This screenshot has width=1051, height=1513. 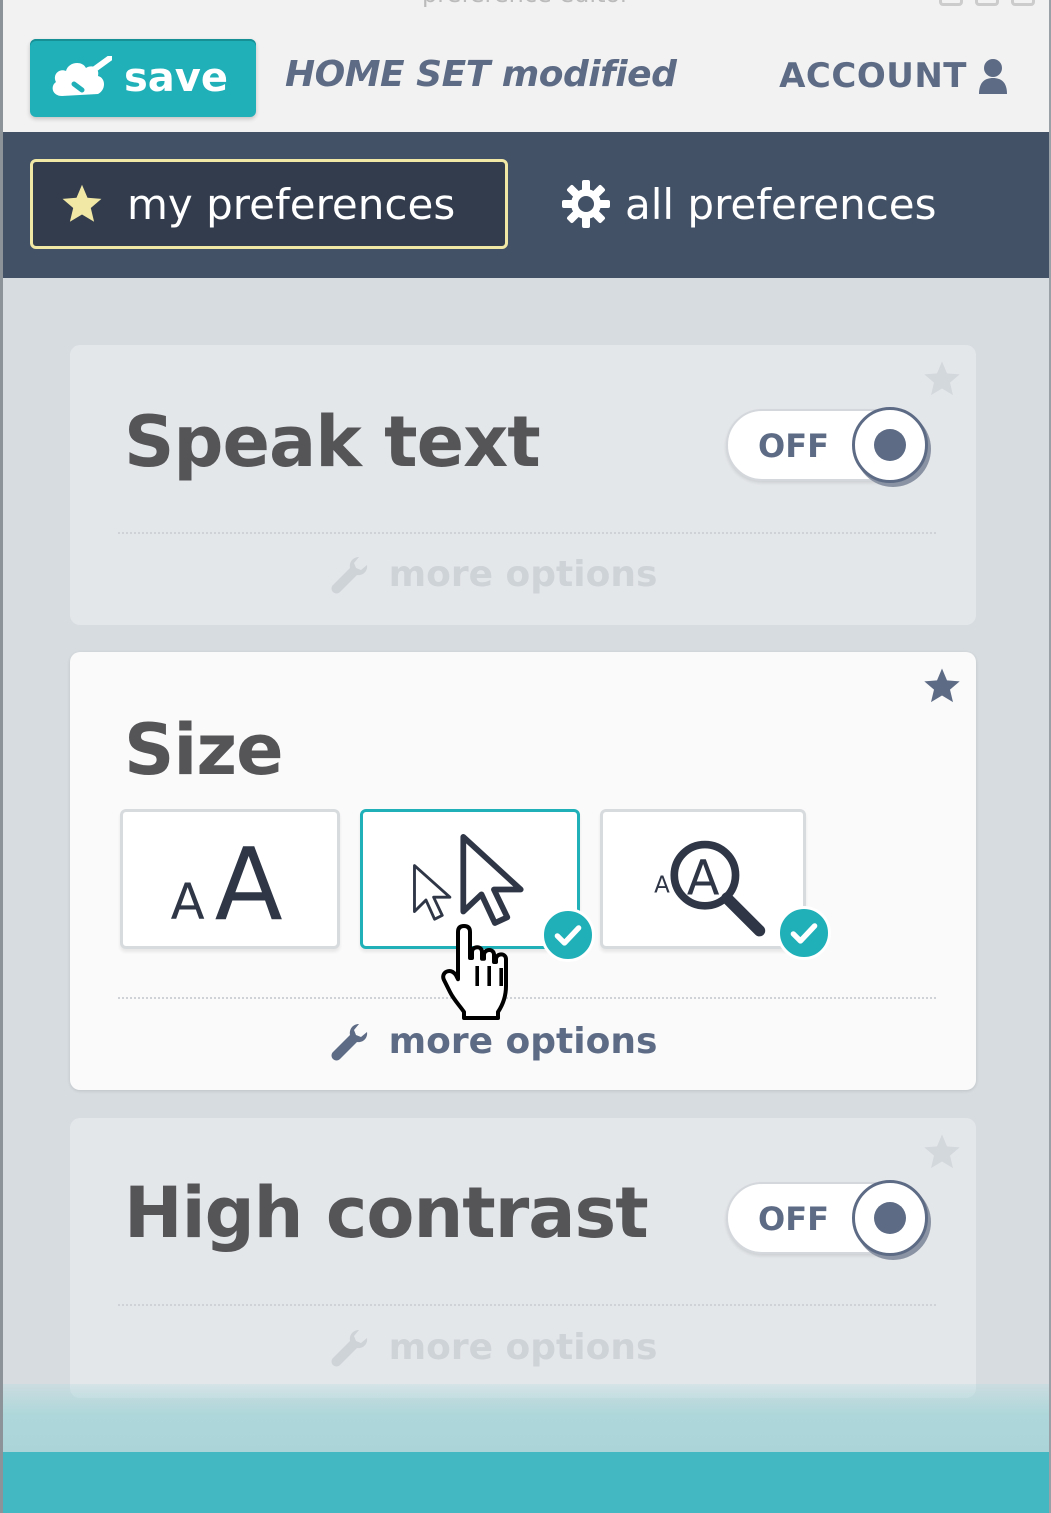 I want to click on window-controls, so click(x=987, y=3).